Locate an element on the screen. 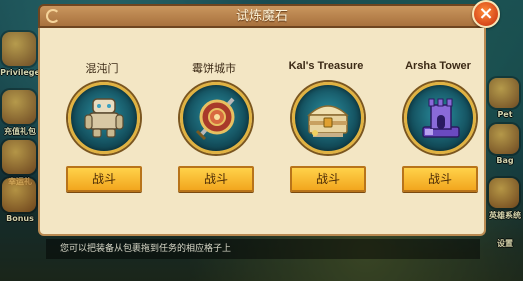 Image resolution: width=523 pixels, height=281 pixels. mission-card: 霉饼城市 战斗 is located at coordinates (214, 128).